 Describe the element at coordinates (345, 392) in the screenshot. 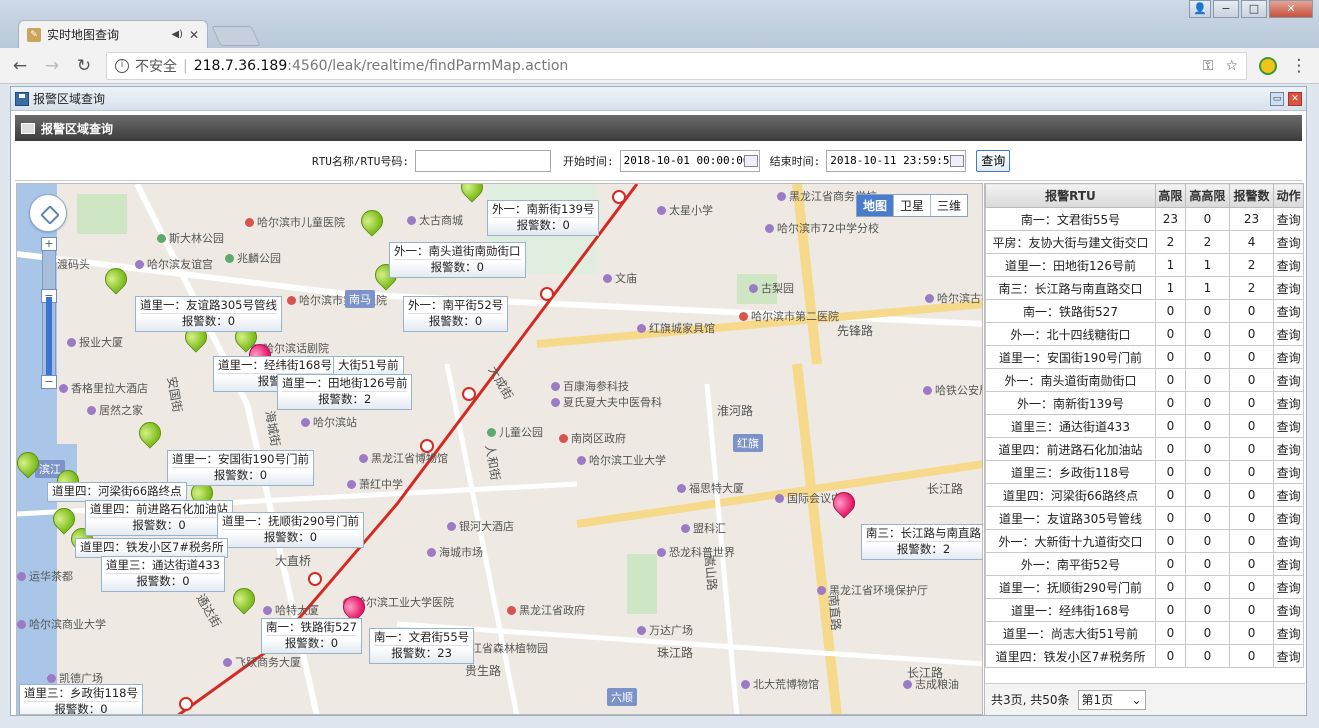

I see `rtu-info-tooltip: 道里一：田地街126号前 报警数：2` at that location.